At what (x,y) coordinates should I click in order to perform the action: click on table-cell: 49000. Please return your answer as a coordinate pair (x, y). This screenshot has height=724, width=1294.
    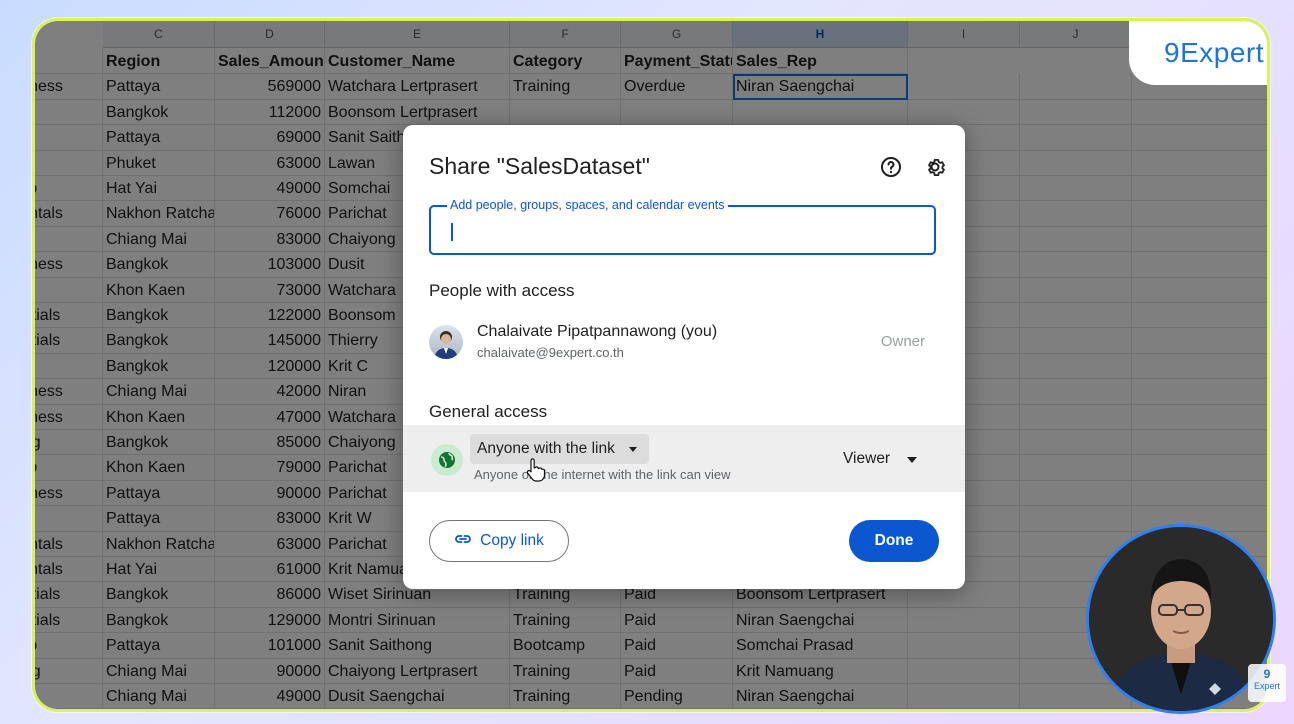
    Looking at the image, I should click on (270, 189).